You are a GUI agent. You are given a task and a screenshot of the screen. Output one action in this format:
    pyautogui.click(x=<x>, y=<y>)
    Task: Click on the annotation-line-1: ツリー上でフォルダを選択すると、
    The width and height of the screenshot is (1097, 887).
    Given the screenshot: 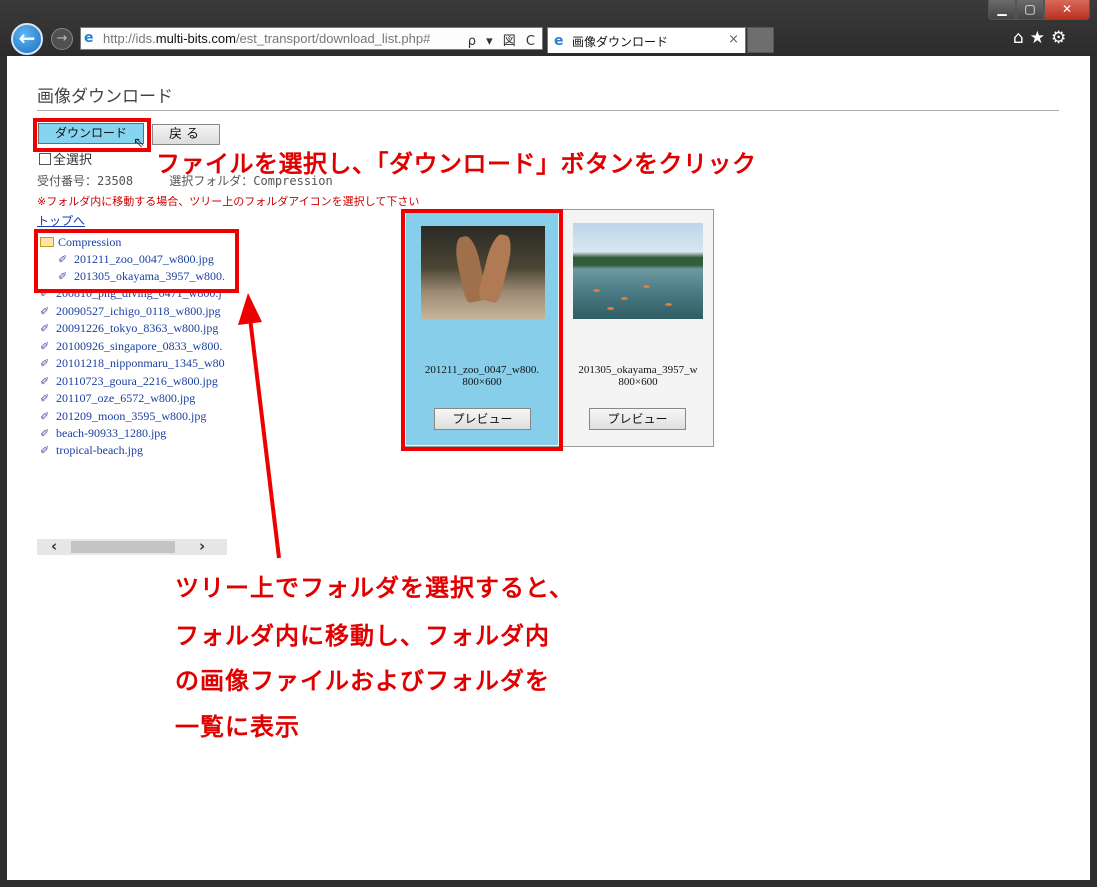 What is the action you would take?
    pyautogui.click(x=375, y=588)
    